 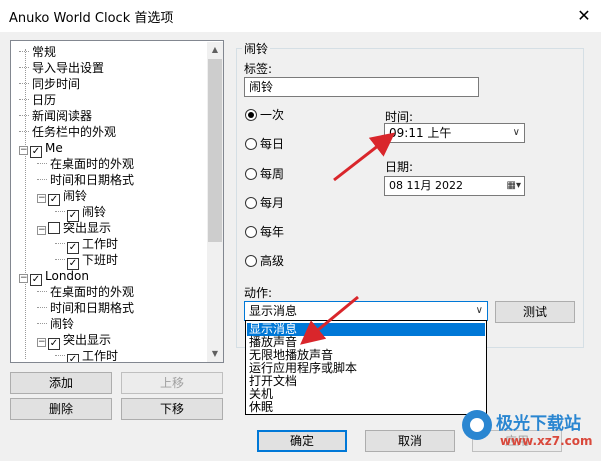 I want to click on arrow-to-time-icon, so click(x=364, y=157).